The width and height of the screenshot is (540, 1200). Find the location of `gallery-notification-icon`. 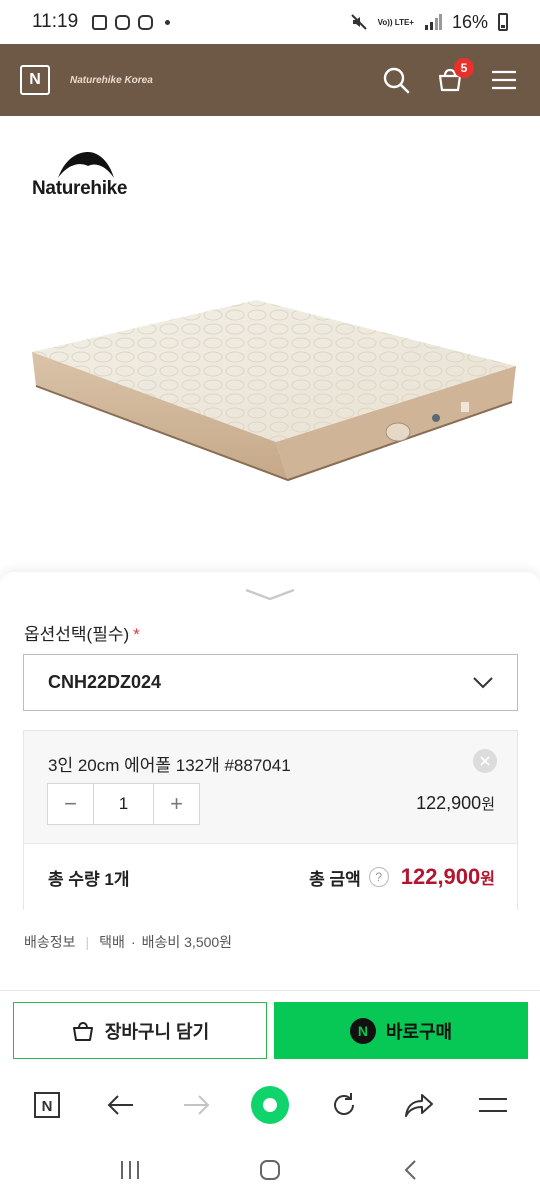

gallery-notification-icon is located at coordinates (100, 22).